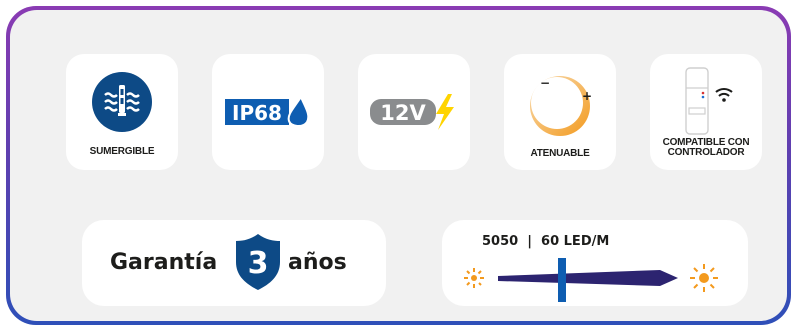 The height and width of the screenshot is (331, 797). Describe the element at coordinates (706, 152) in the screenshot. I see `controller-label-line2: CONTROLADOR` at that location.